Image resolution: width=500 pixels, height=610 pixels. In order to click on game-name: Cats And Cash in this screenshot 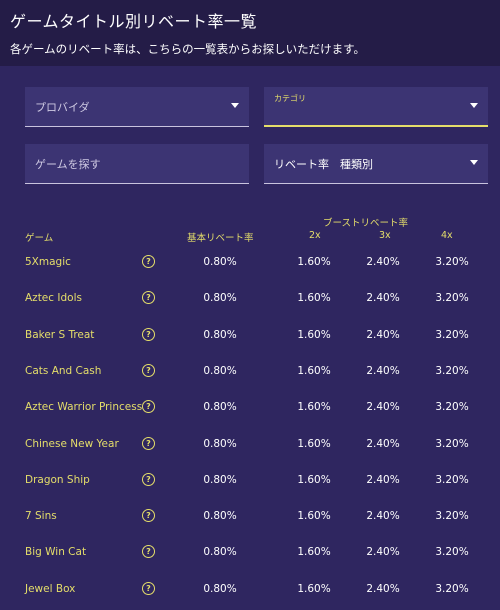, I will do `click(63, 371)`.